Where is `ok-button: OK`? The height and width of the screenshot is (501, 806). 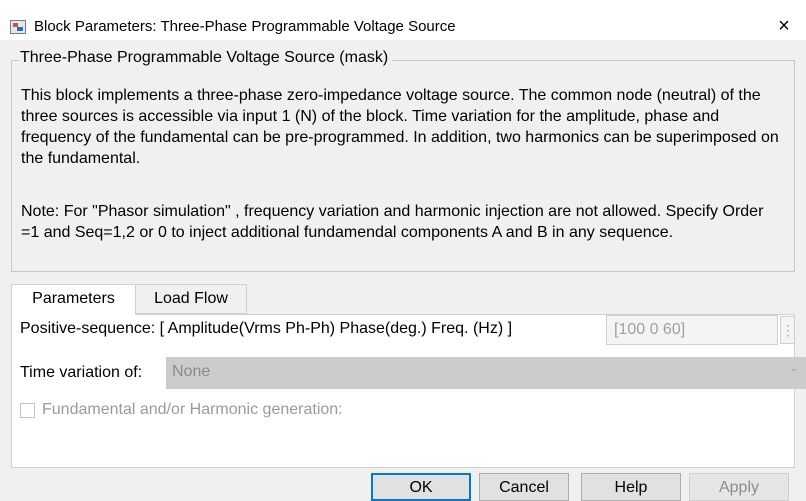 ok-button: OK is located at coordinates (421, 487).